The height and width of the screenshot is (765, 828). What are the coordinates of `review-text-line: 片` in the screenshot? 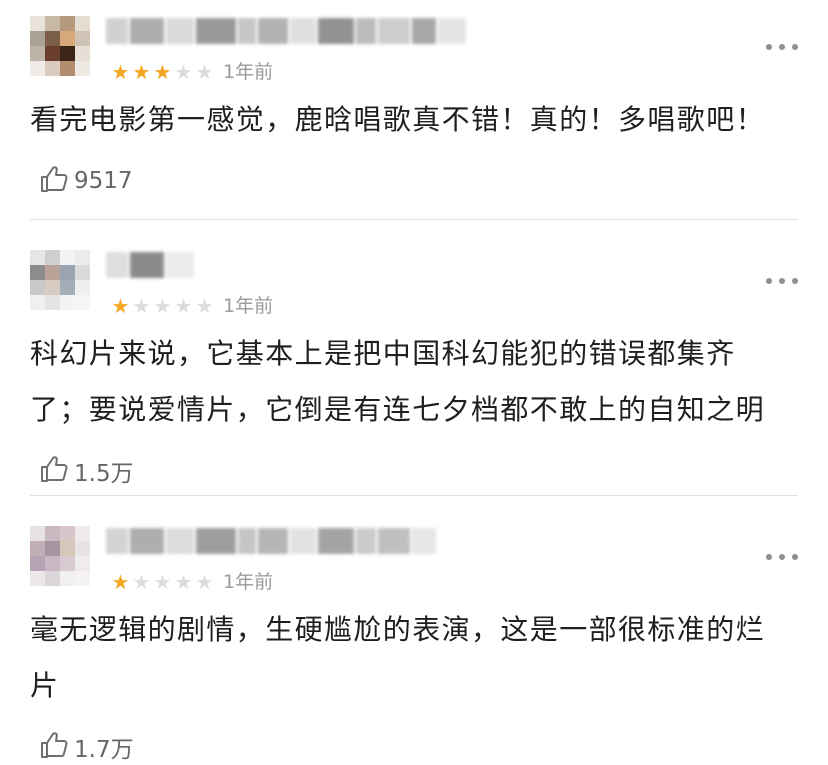 It's located at (45, 685).